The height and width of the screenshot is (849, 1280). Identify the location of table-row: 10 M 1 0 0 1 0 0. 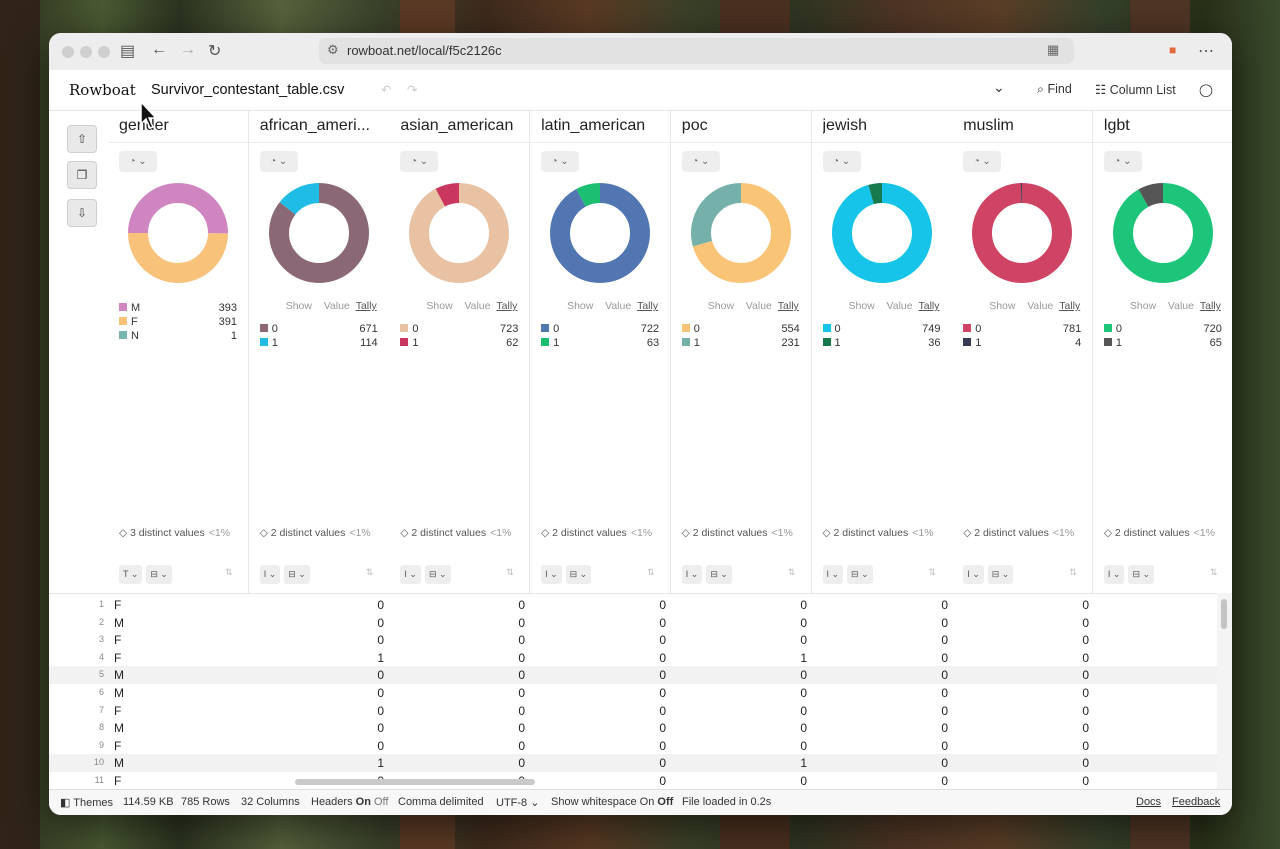
(633, 763).